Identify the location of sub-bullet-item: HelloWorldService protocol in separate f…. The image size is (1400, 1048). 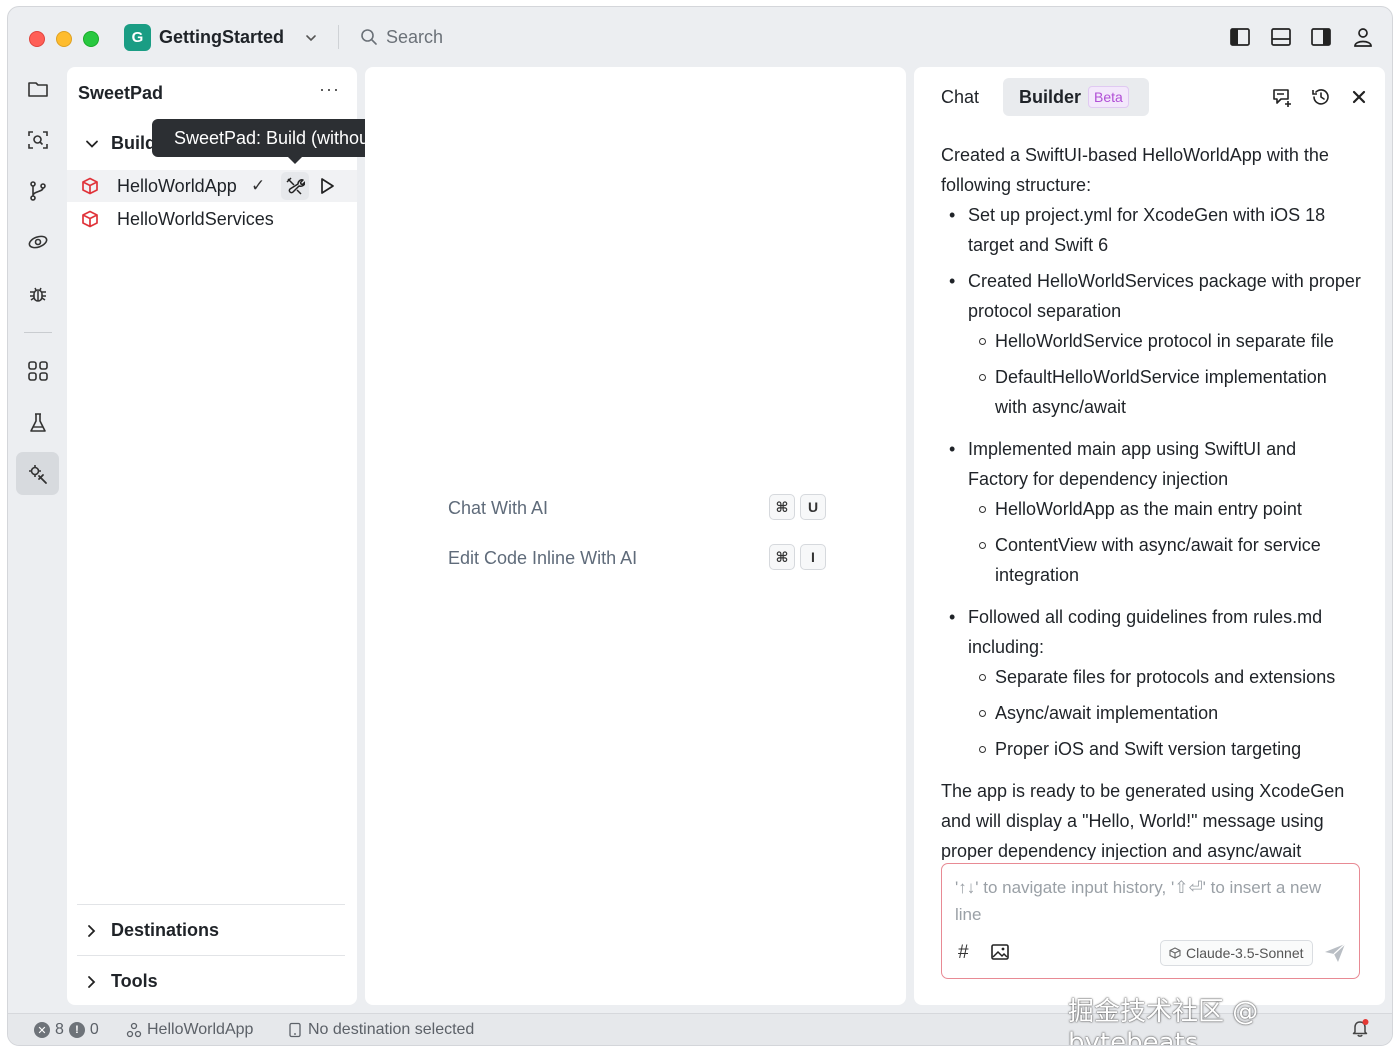
(1151, 341).